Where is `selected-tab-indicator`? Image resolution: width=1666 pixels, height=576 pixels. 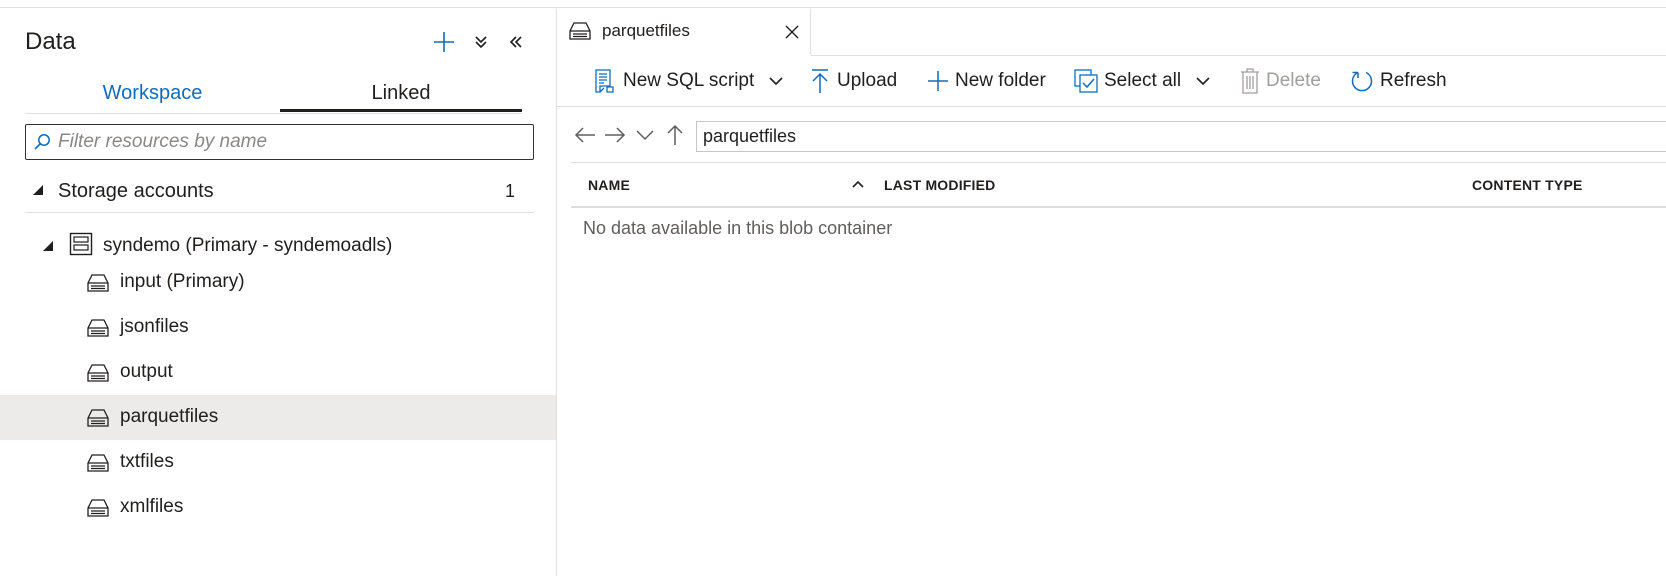
selected-tab-indicator is located at coordinates (401, 110).